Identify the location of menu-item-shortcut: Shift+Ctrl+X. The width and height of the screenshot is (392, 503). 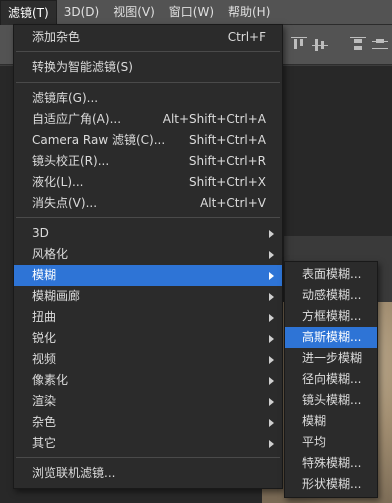
(227, 182).